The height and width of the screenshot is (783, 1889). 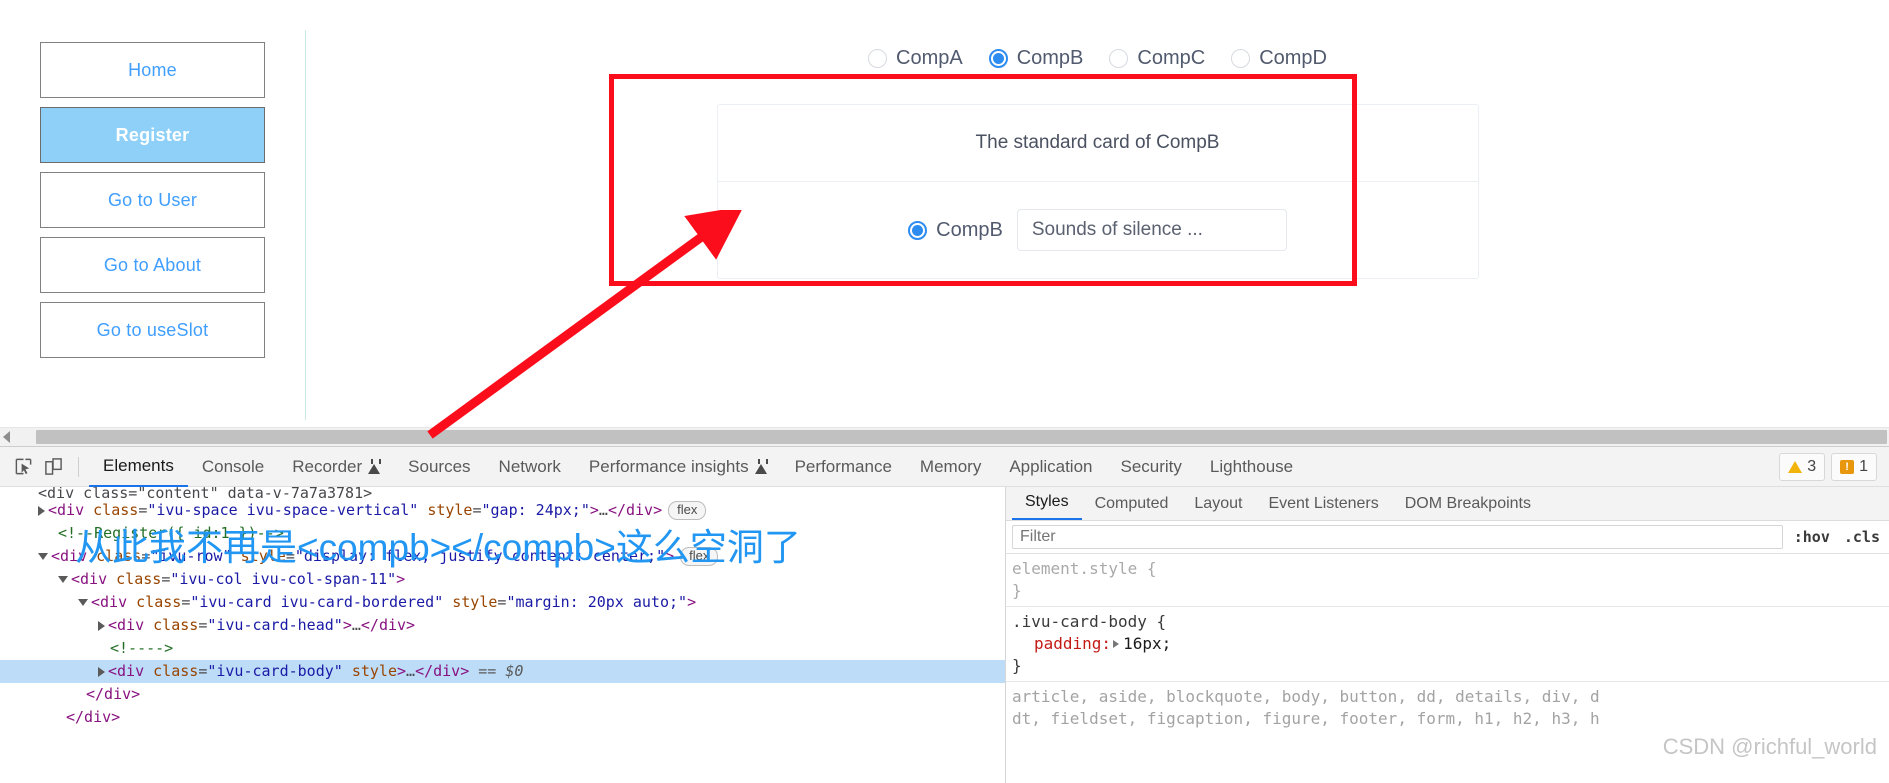 I want to click on sidebar-item-home: Home, so click(x=152, y=70).